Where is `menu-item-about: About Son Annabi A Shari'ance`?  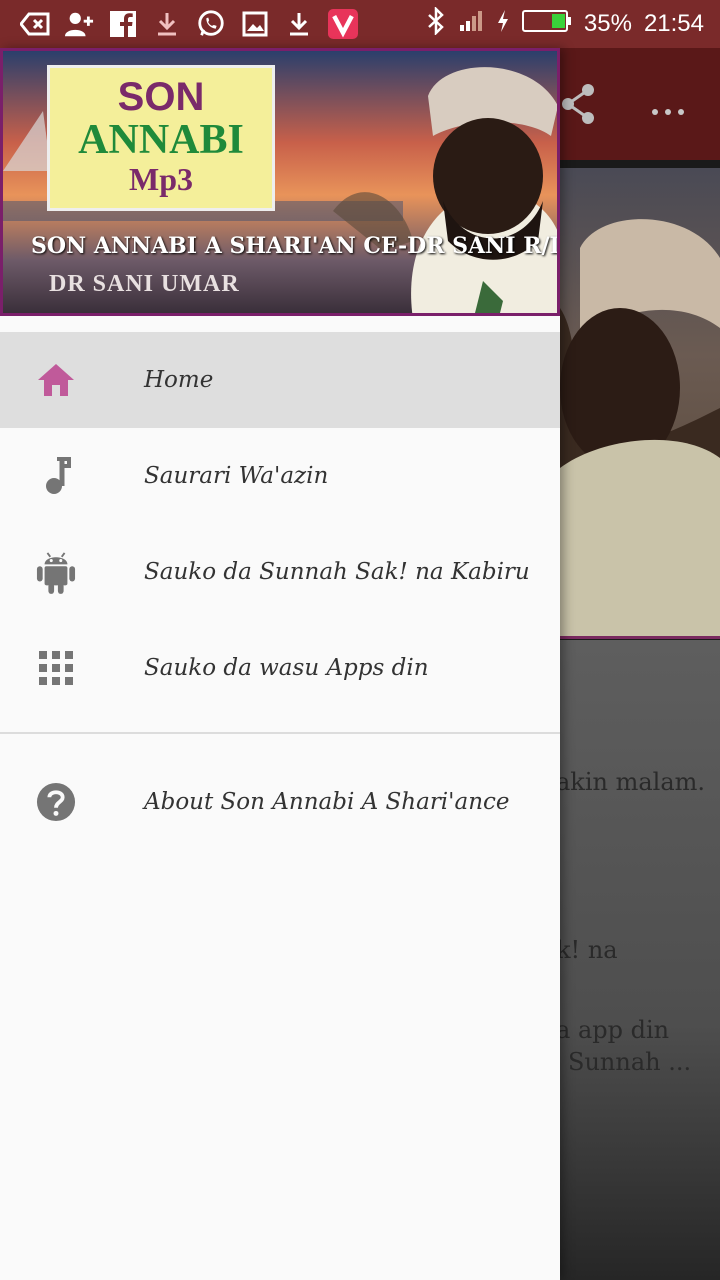 menu-item-about: About Son Annabi A Shari'ance is located at coordinates (280, 802).